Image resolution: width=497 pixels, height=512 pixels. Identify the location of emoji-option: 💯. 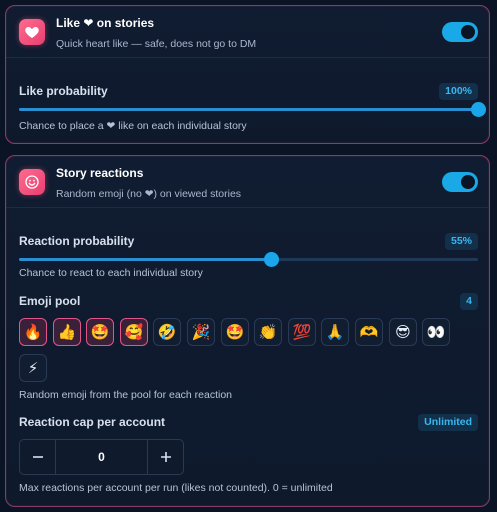
(302, 332).